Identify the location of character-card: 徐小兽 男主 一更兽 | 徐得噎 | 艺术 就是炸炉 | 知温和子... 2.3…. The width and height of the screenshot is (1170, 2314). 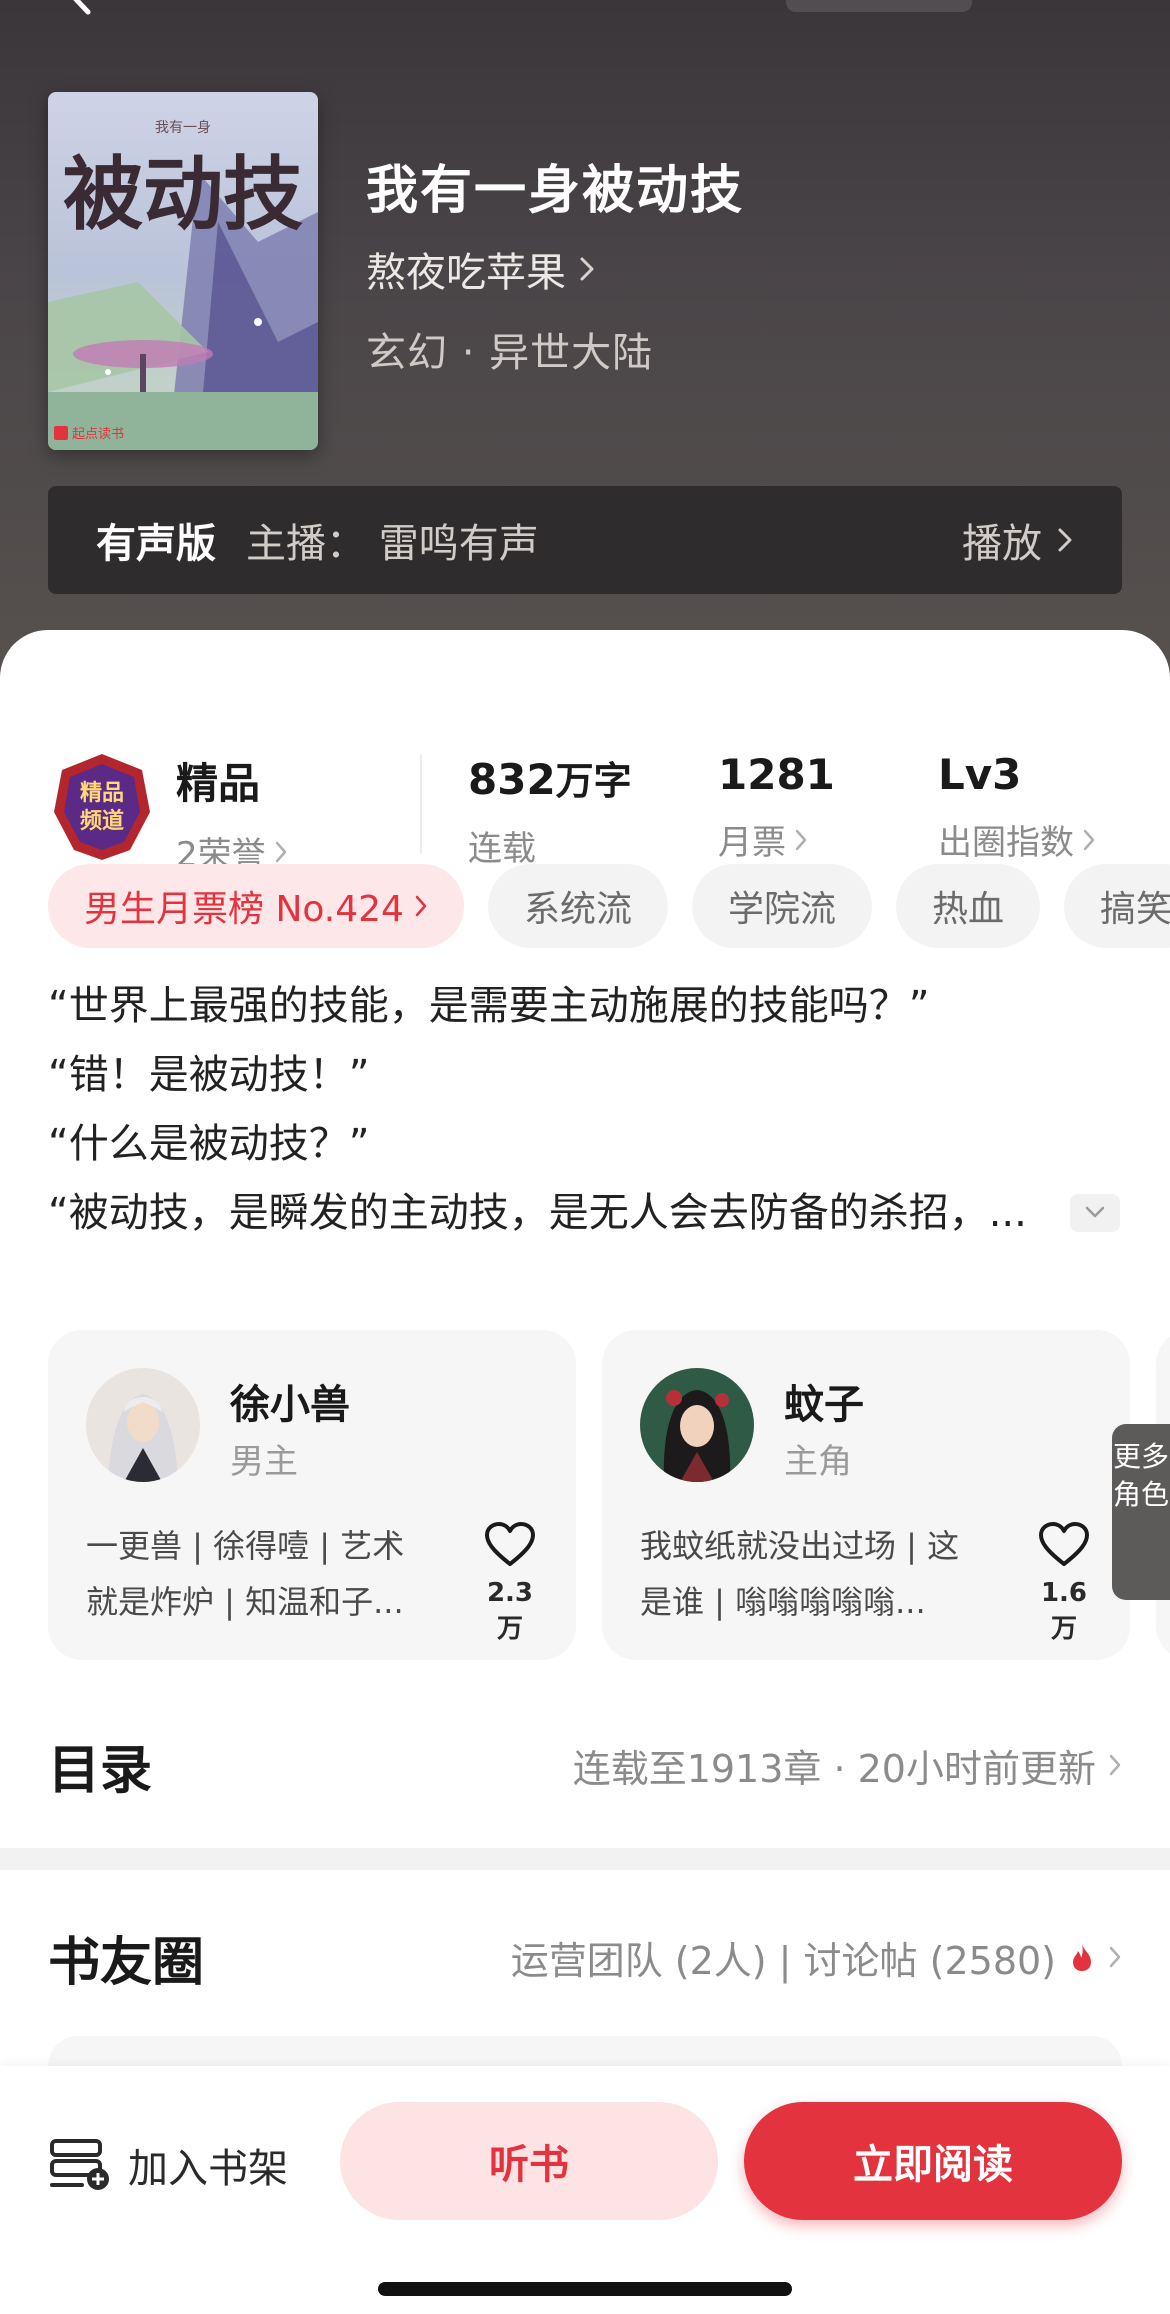
(312, 1495).